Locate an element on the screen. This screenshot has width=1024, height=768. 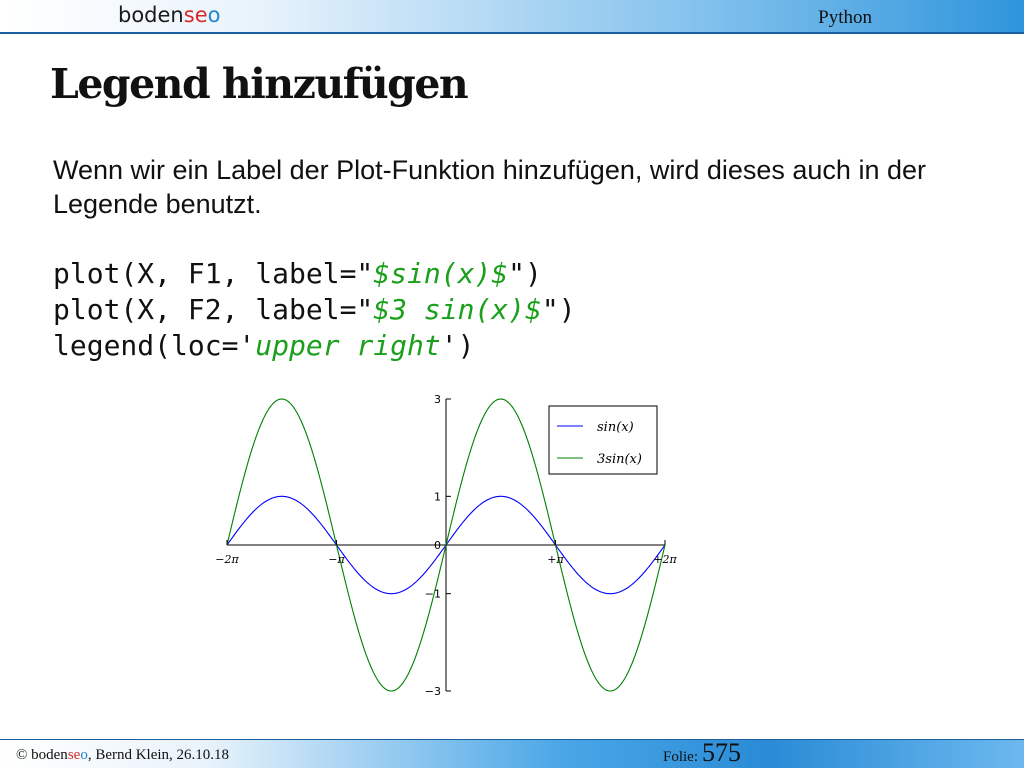
x-tick-label: −π is located at coordinates (336, 559).